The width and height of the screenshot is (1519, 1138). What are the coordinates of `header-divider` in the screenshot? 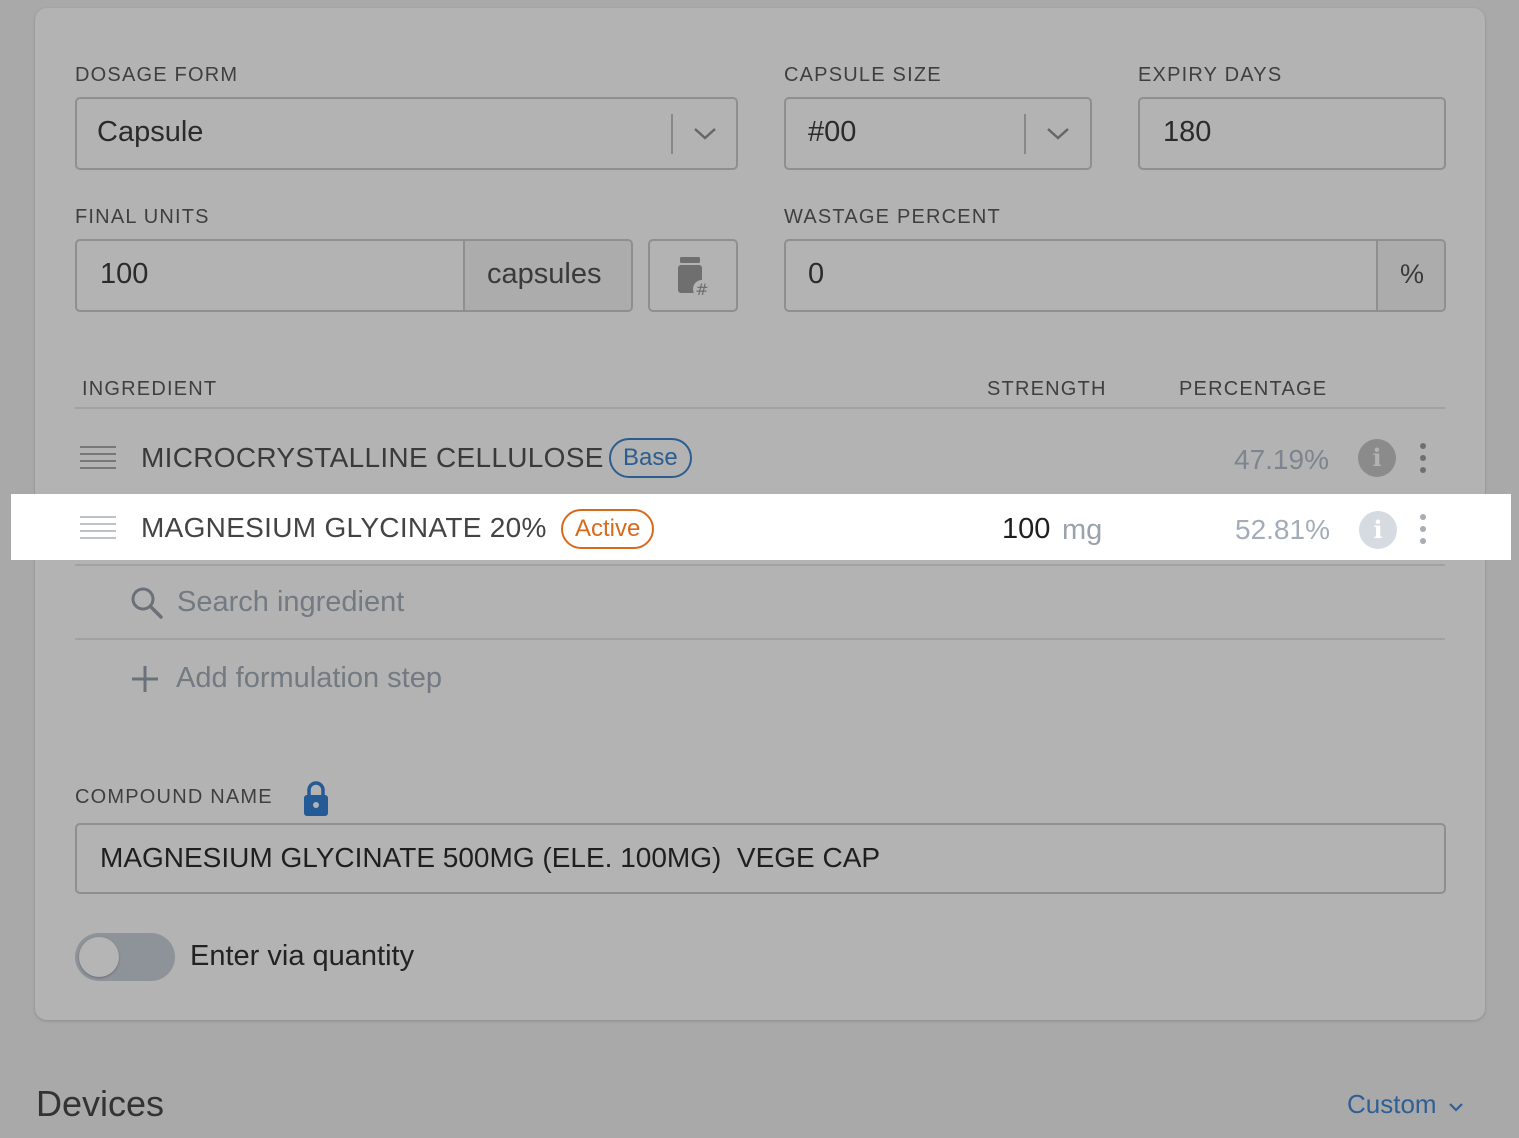 It's located at (760, 408).